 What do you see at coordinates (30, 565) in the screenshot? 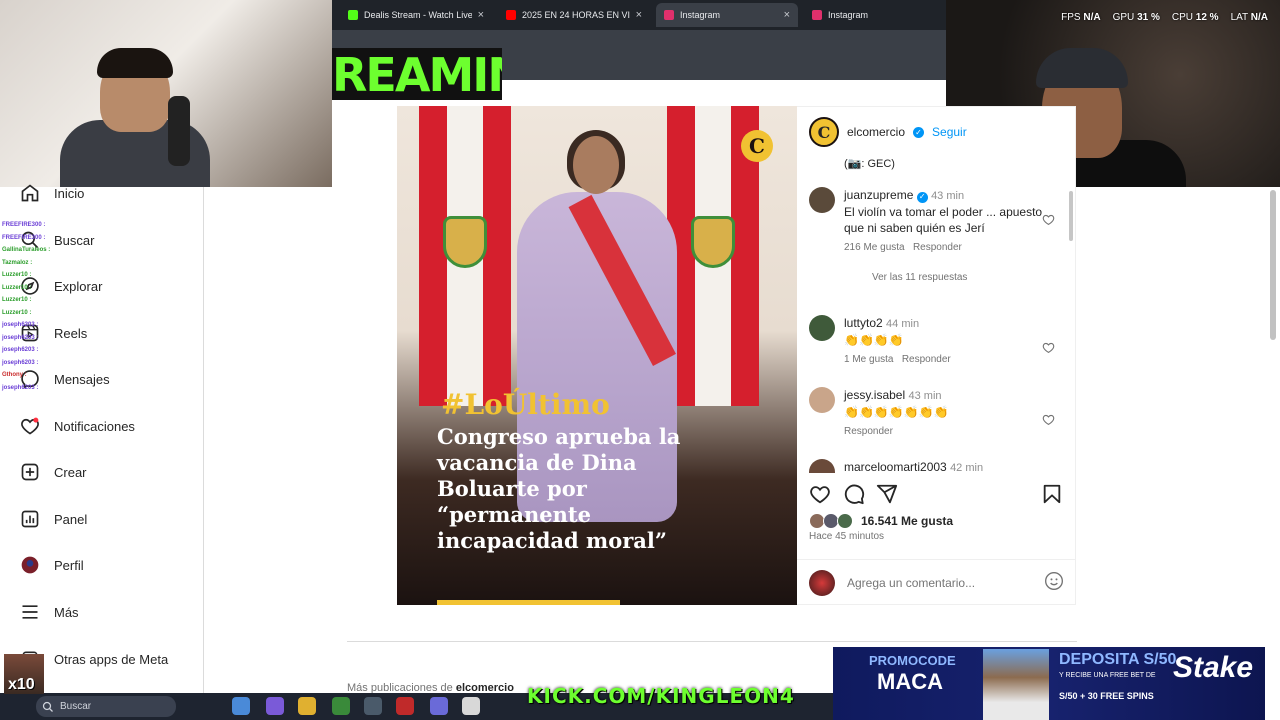
I see `profile-avatar` at bounding box center [30, 565].